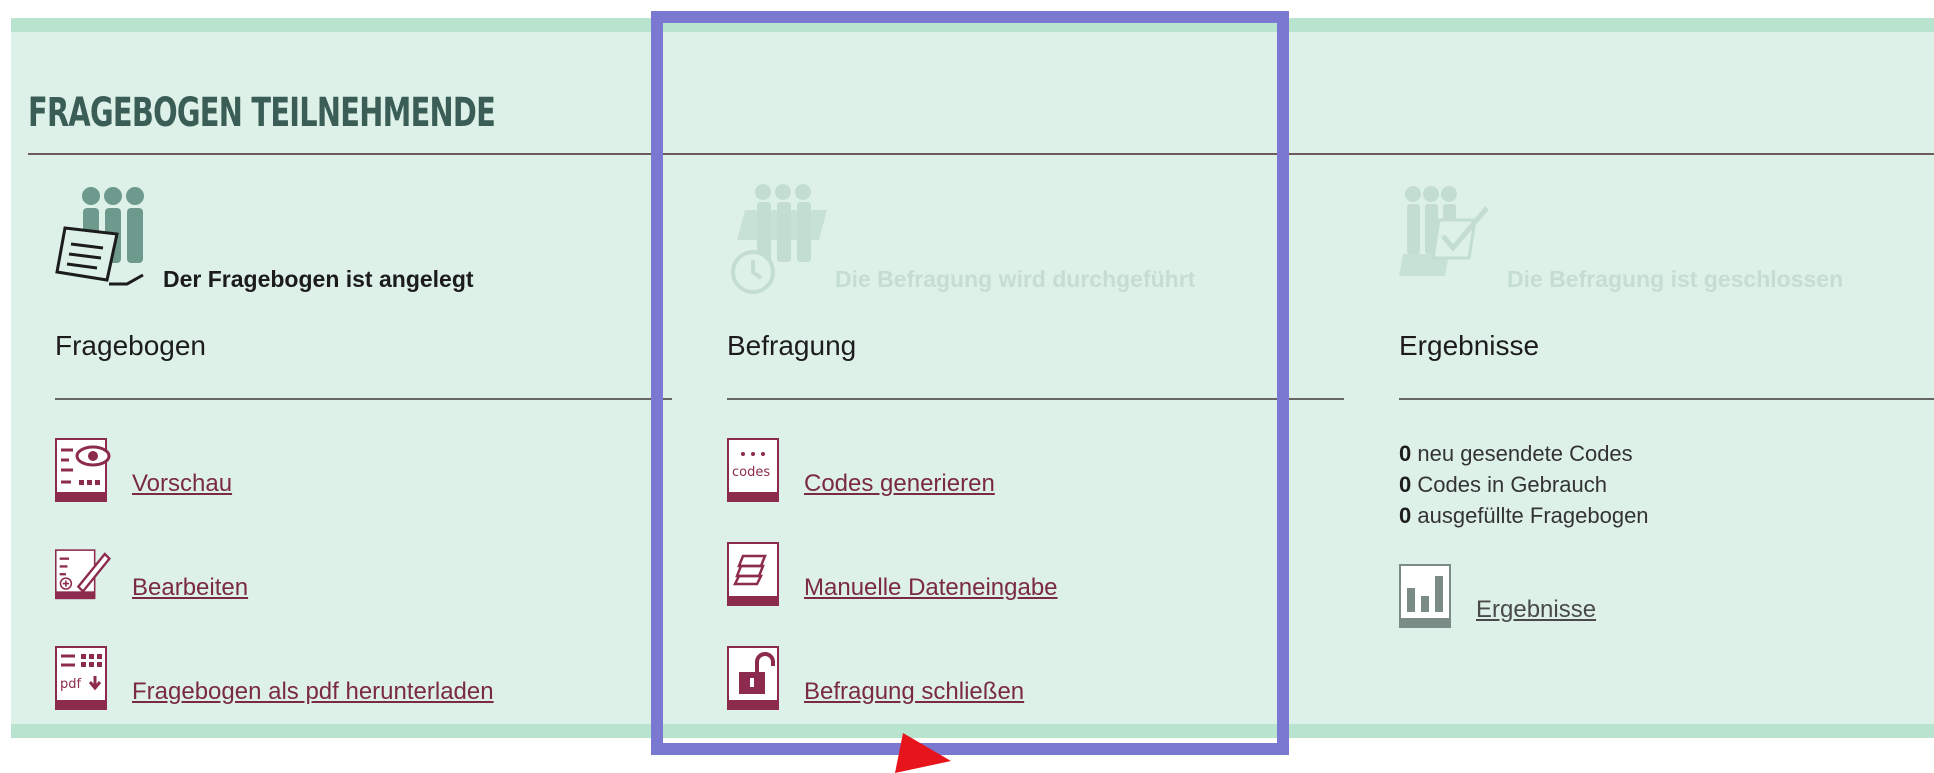 This screenshot has height=773, width=1934. I want to click on survey-closed-icon, so click(1444, 231).